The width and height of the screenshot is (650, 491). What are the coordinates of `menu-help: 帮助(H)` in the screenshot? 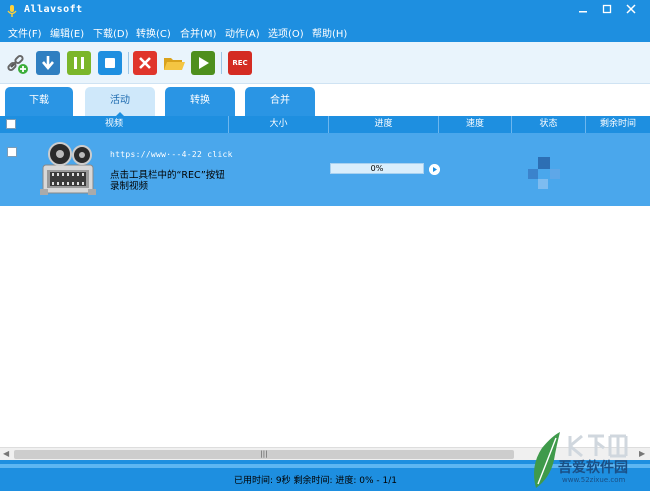 It's located at (329, 32).